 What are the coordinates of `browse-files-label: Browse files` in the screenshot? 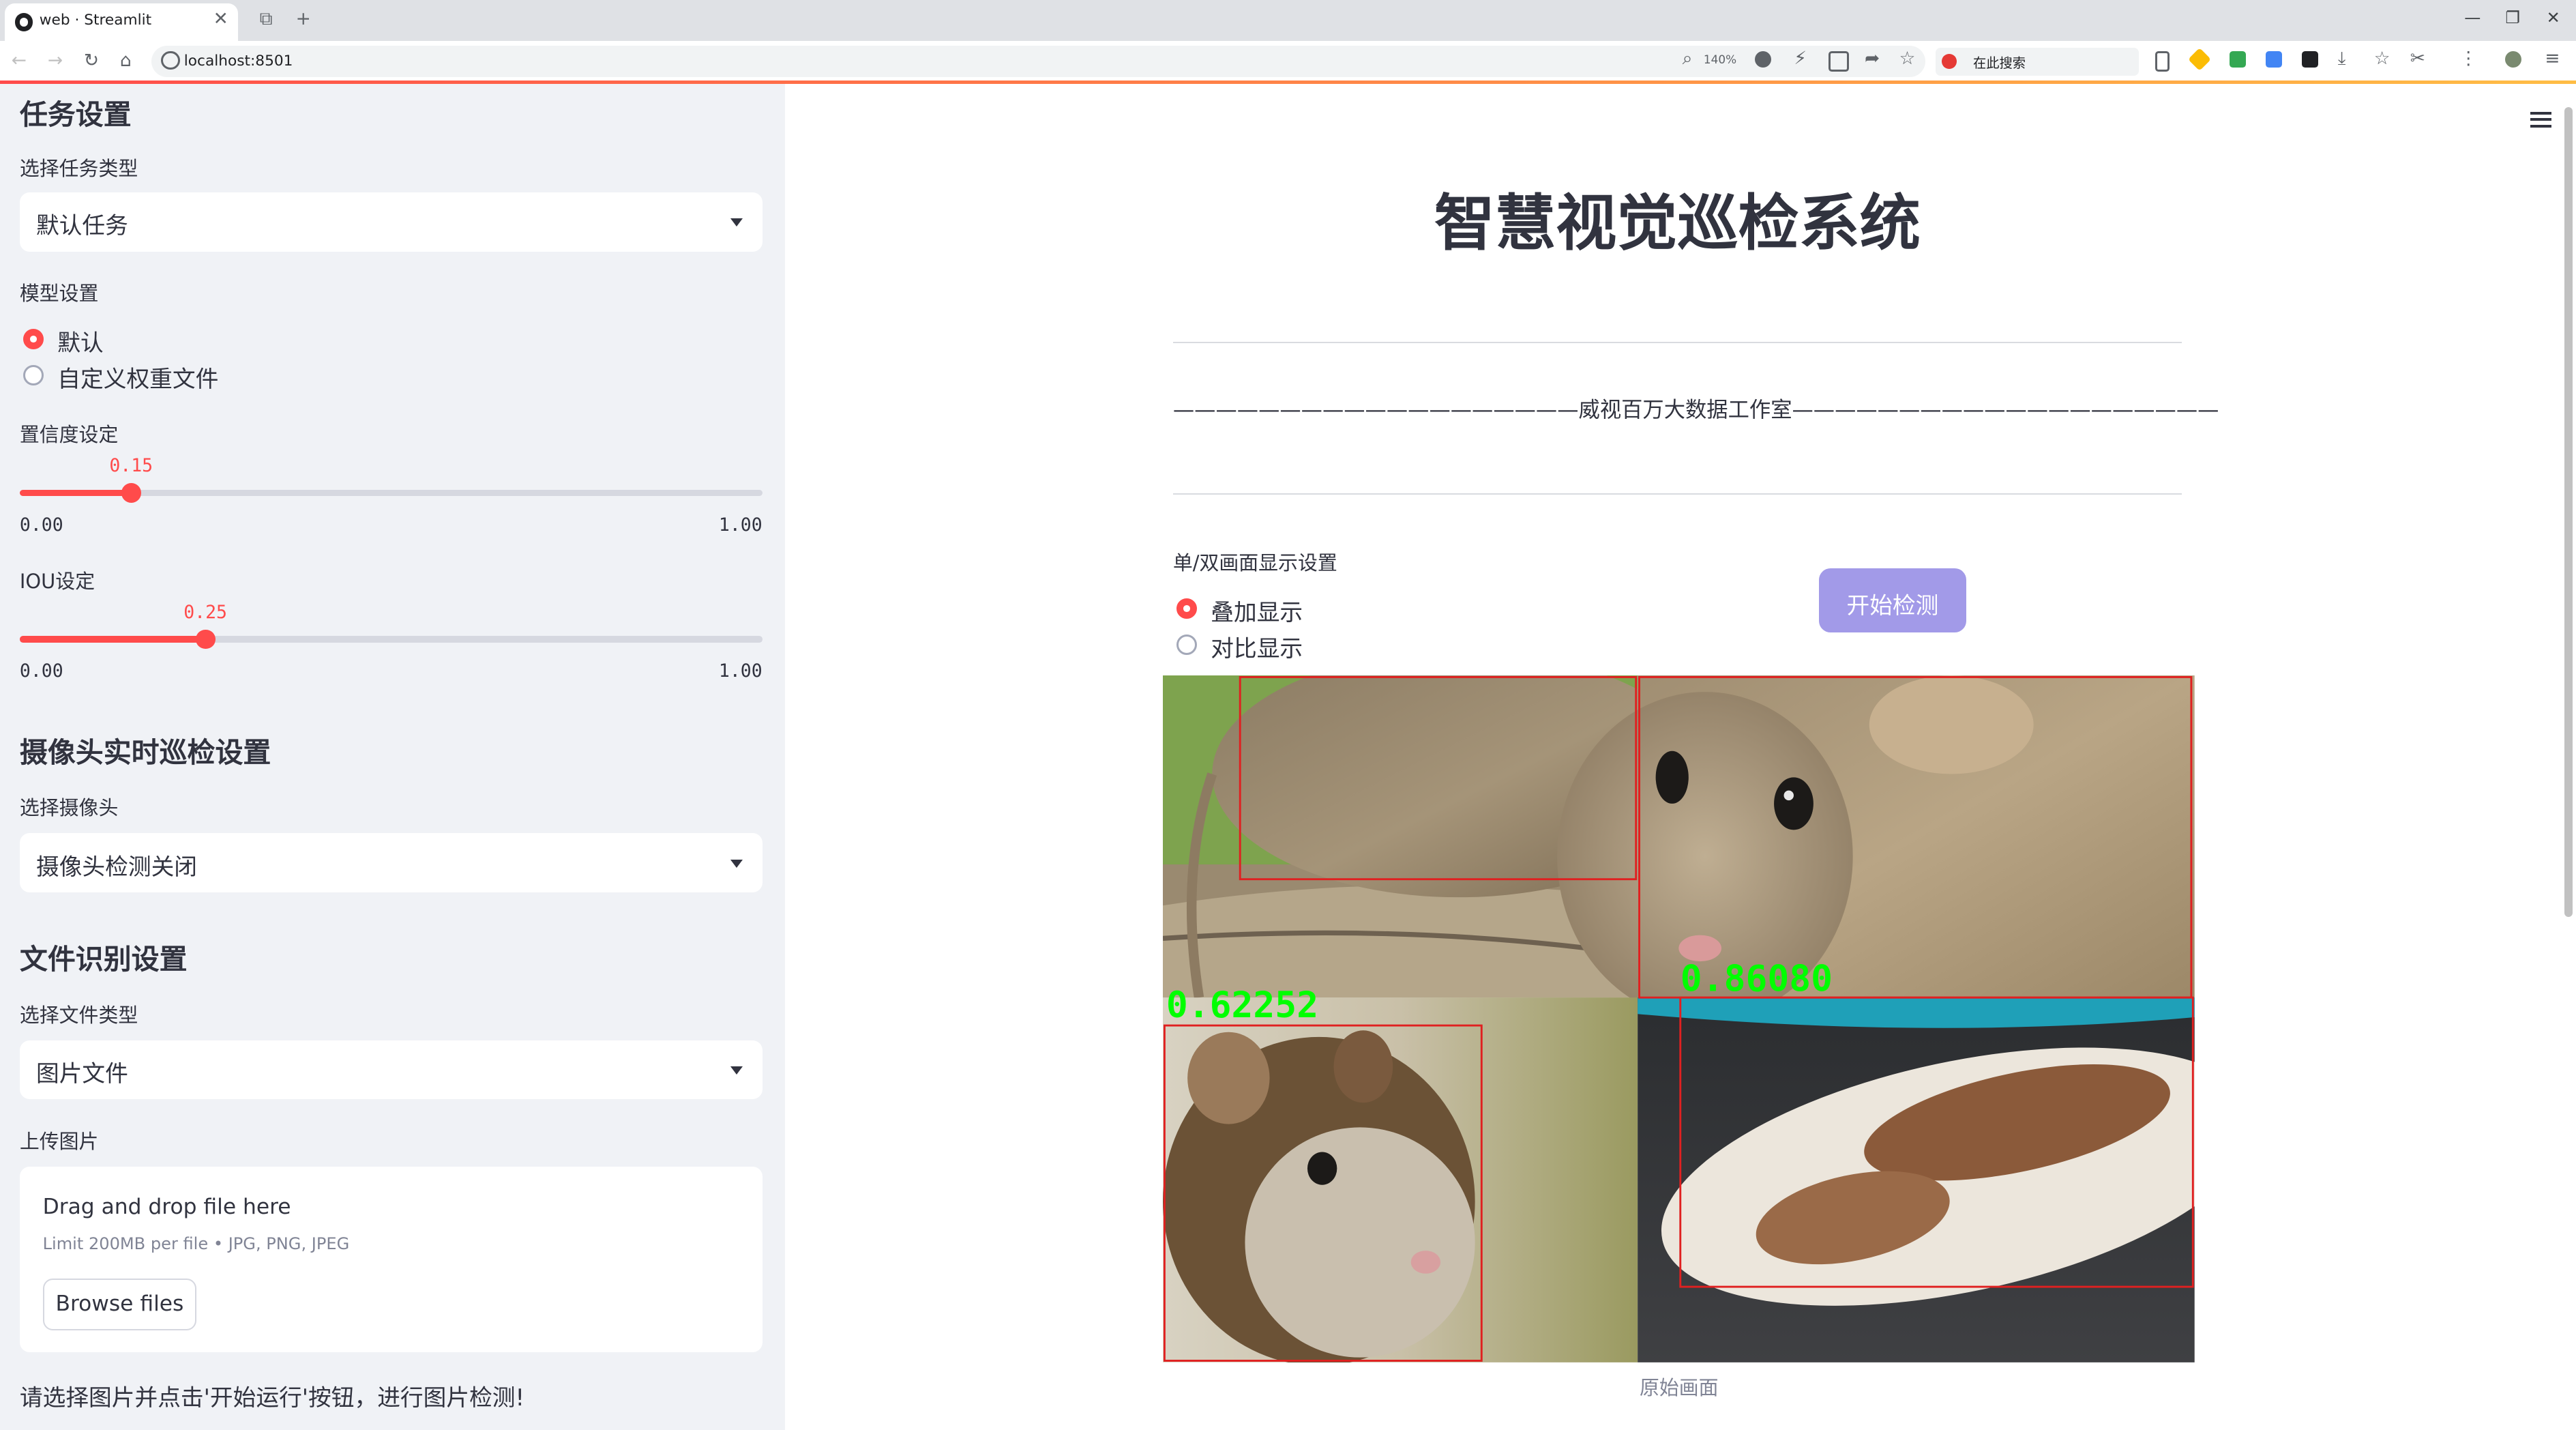 It's located at (119, 1304).